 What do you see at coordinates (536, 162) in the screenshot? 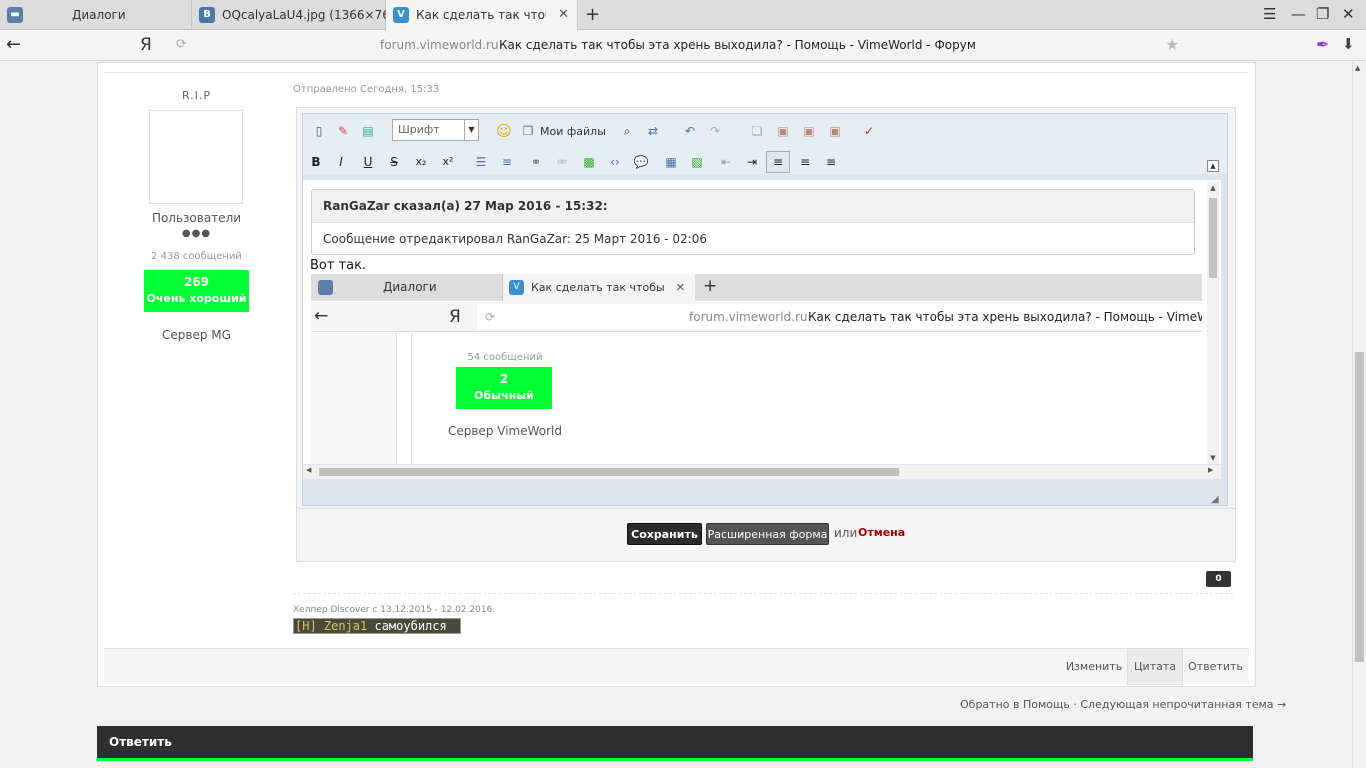
I see `link-icon: ⚭` at bounding box center [536, 162].